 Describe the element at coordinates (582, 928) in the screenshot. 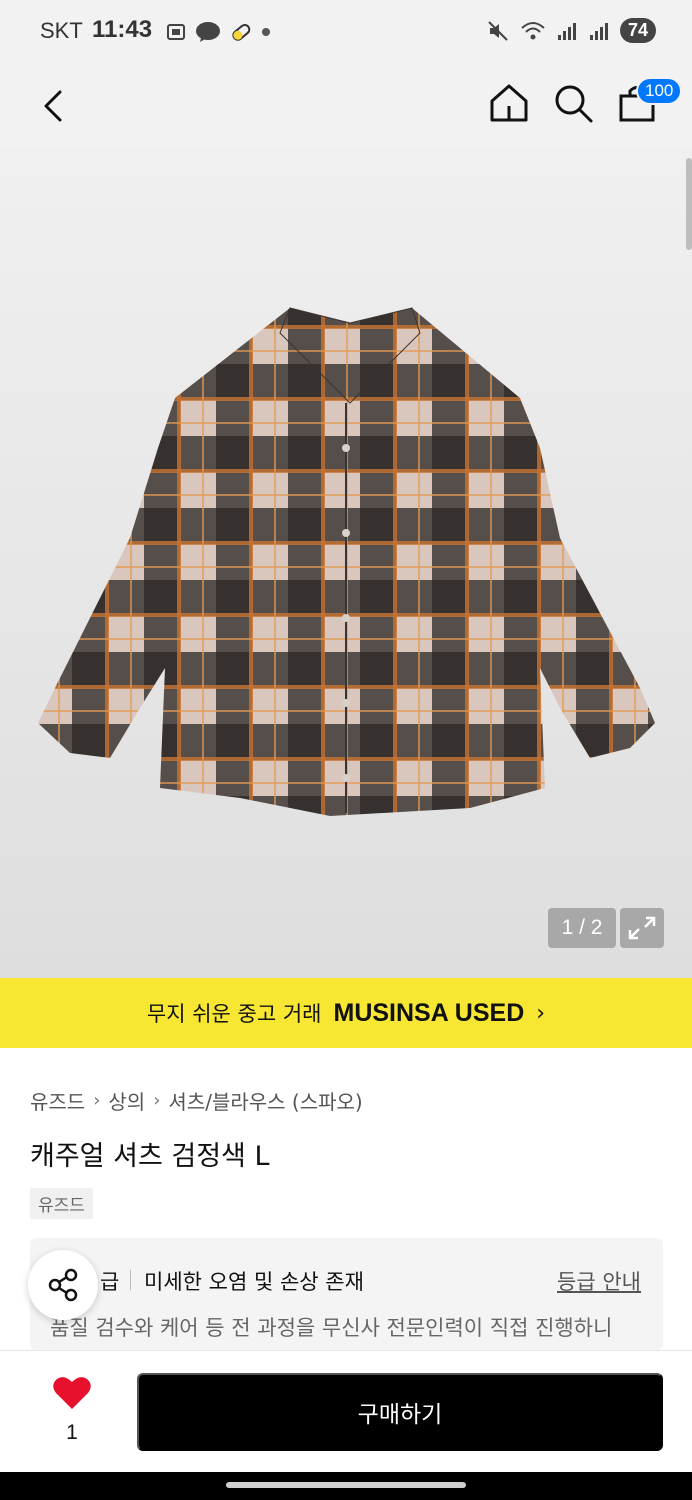

I see `image-counter: 1 / 2` at that location.